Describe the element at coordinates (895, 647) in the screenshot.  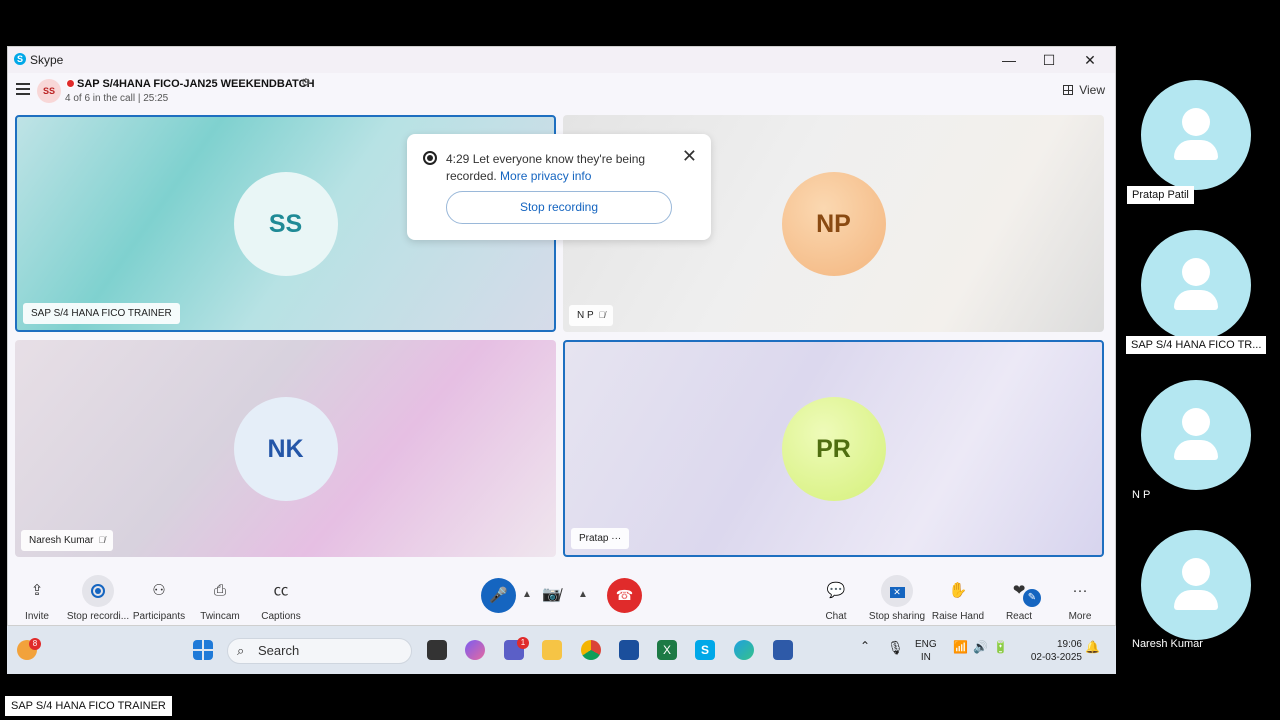
I see `microphone-tray-icon: 🎙` at that location.